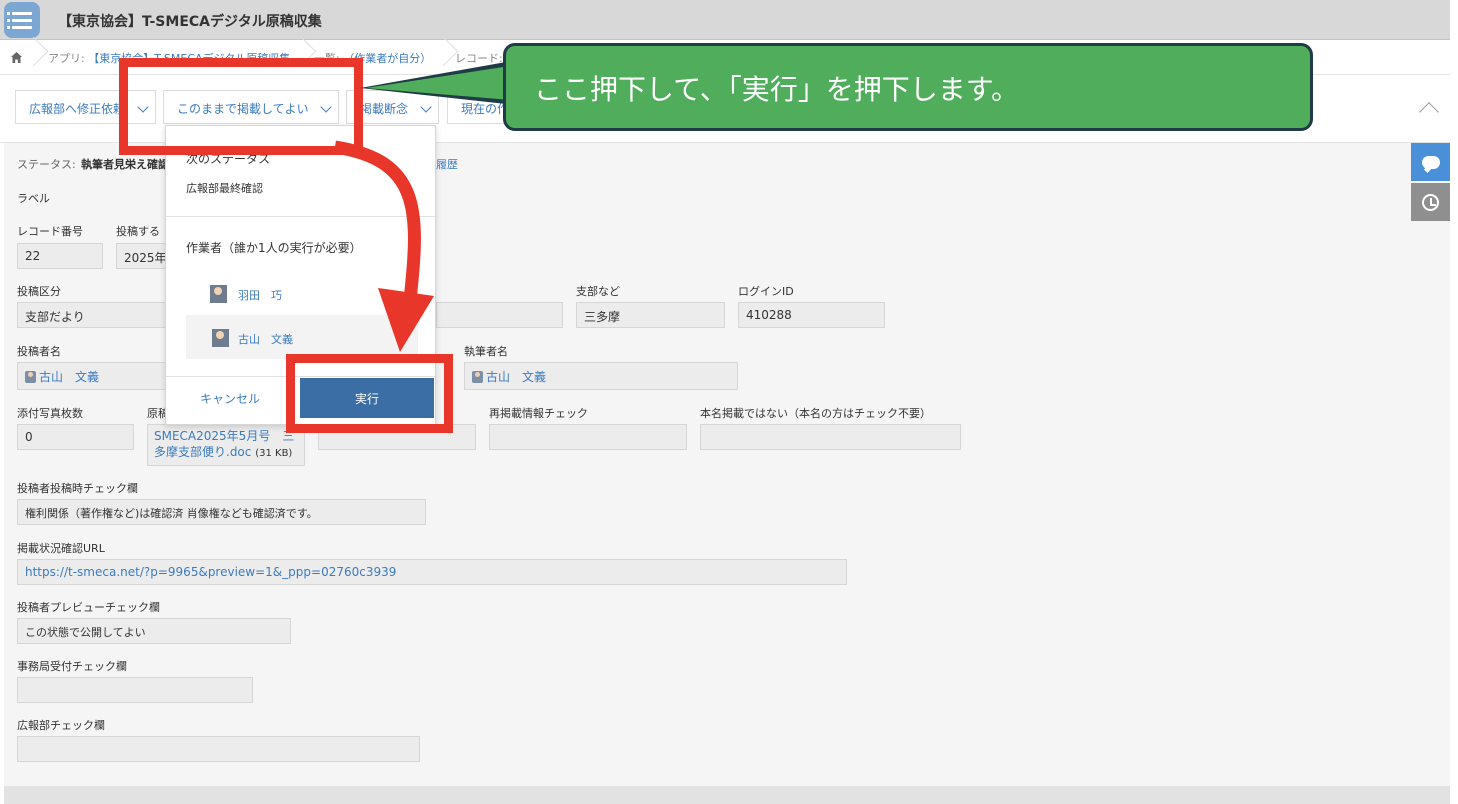  Describe the element at coordinates (406, 320) in the screenshot. I see `arrow-head` at that location.